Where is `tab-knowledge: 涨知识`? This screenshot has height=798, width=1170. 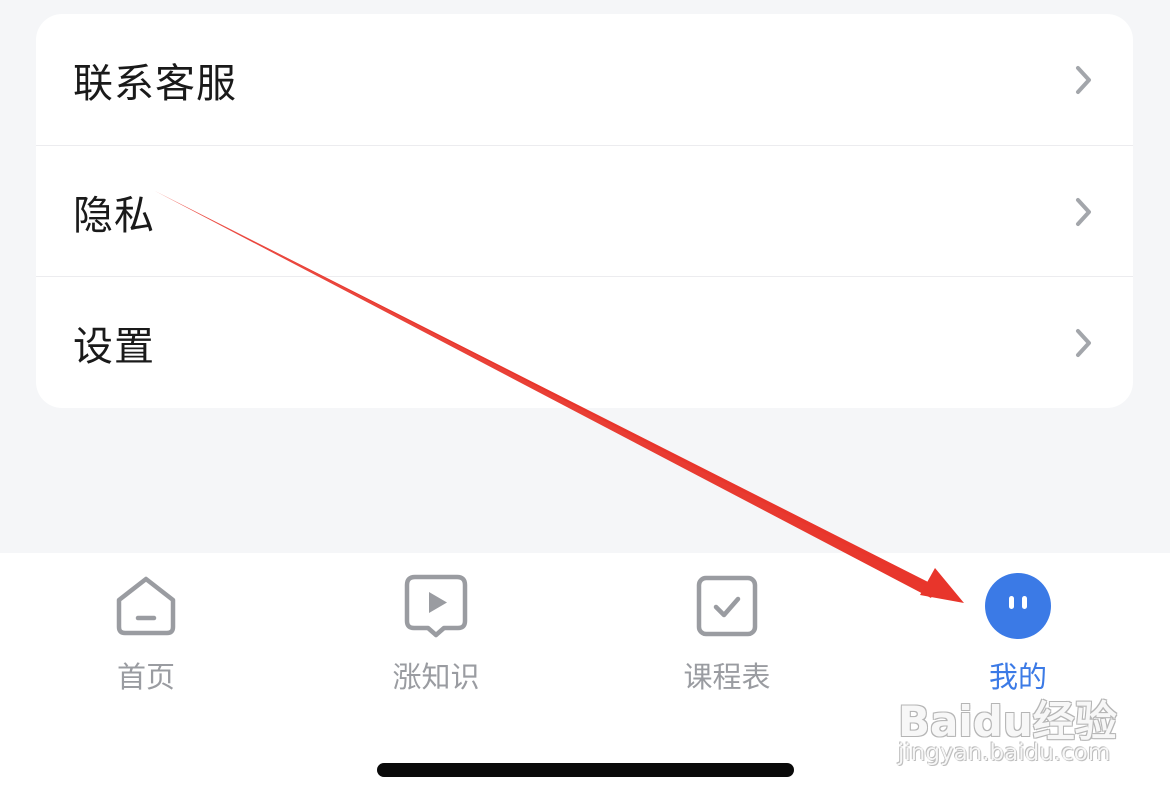 tab-knowledge: 涨知识 is located at coordinates (436, 633).